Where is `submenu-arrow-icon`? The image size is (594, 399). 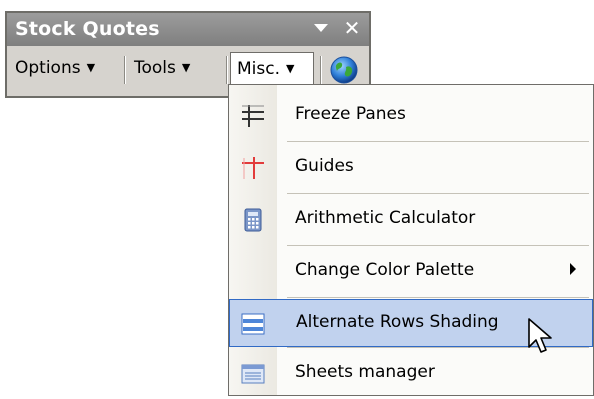 submenu-arrow-icon is located at coordinates (573, 269).